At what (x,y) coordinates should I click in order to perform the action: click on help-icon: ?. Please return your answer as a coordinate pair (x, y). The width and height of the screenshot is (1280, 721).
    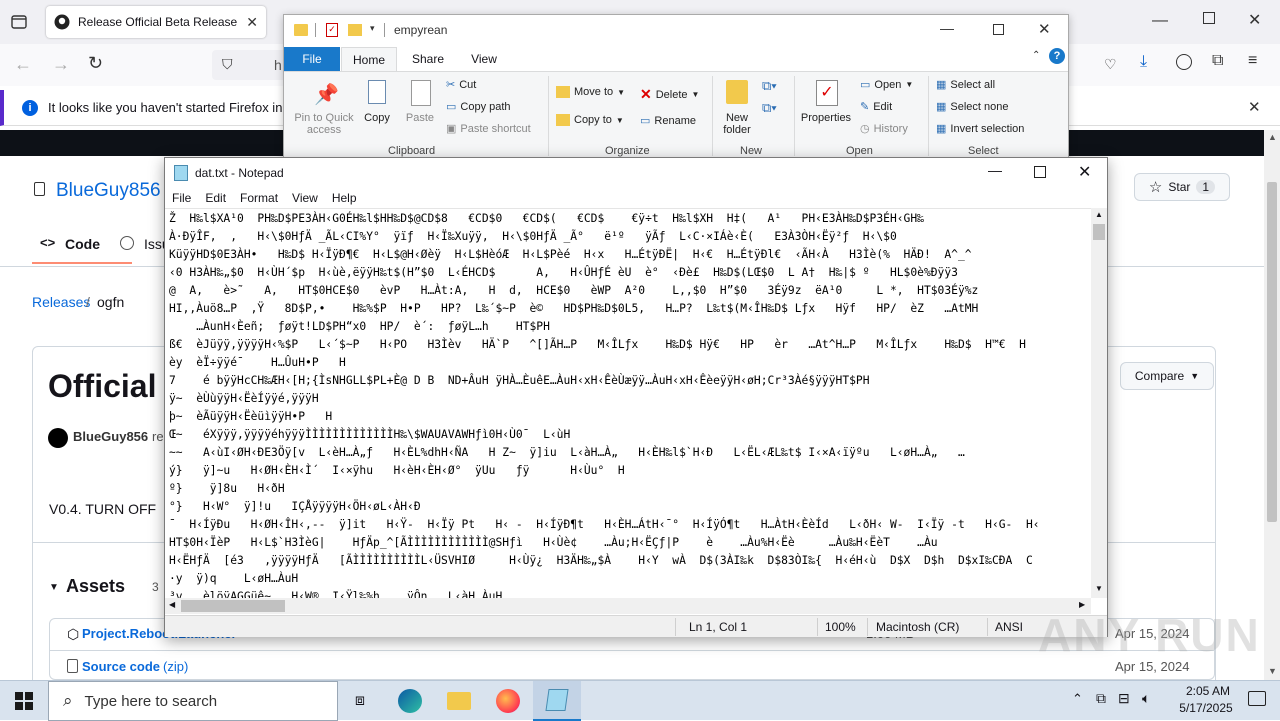
    Looking at the image, I should click on (1057, 56).